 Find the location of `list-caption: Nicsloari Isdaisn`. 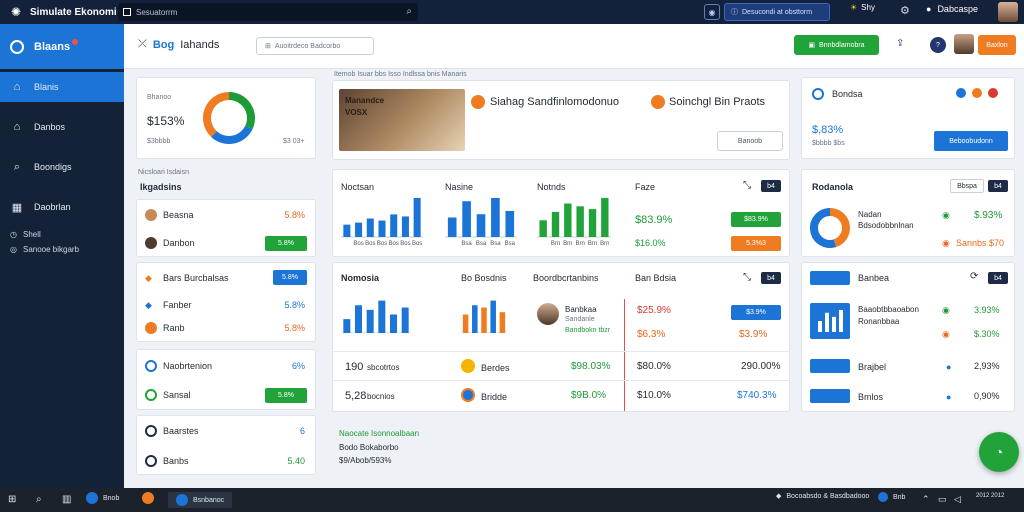

list-caption: Nicsloari Isdaisn is located at coordinates (163, 172).